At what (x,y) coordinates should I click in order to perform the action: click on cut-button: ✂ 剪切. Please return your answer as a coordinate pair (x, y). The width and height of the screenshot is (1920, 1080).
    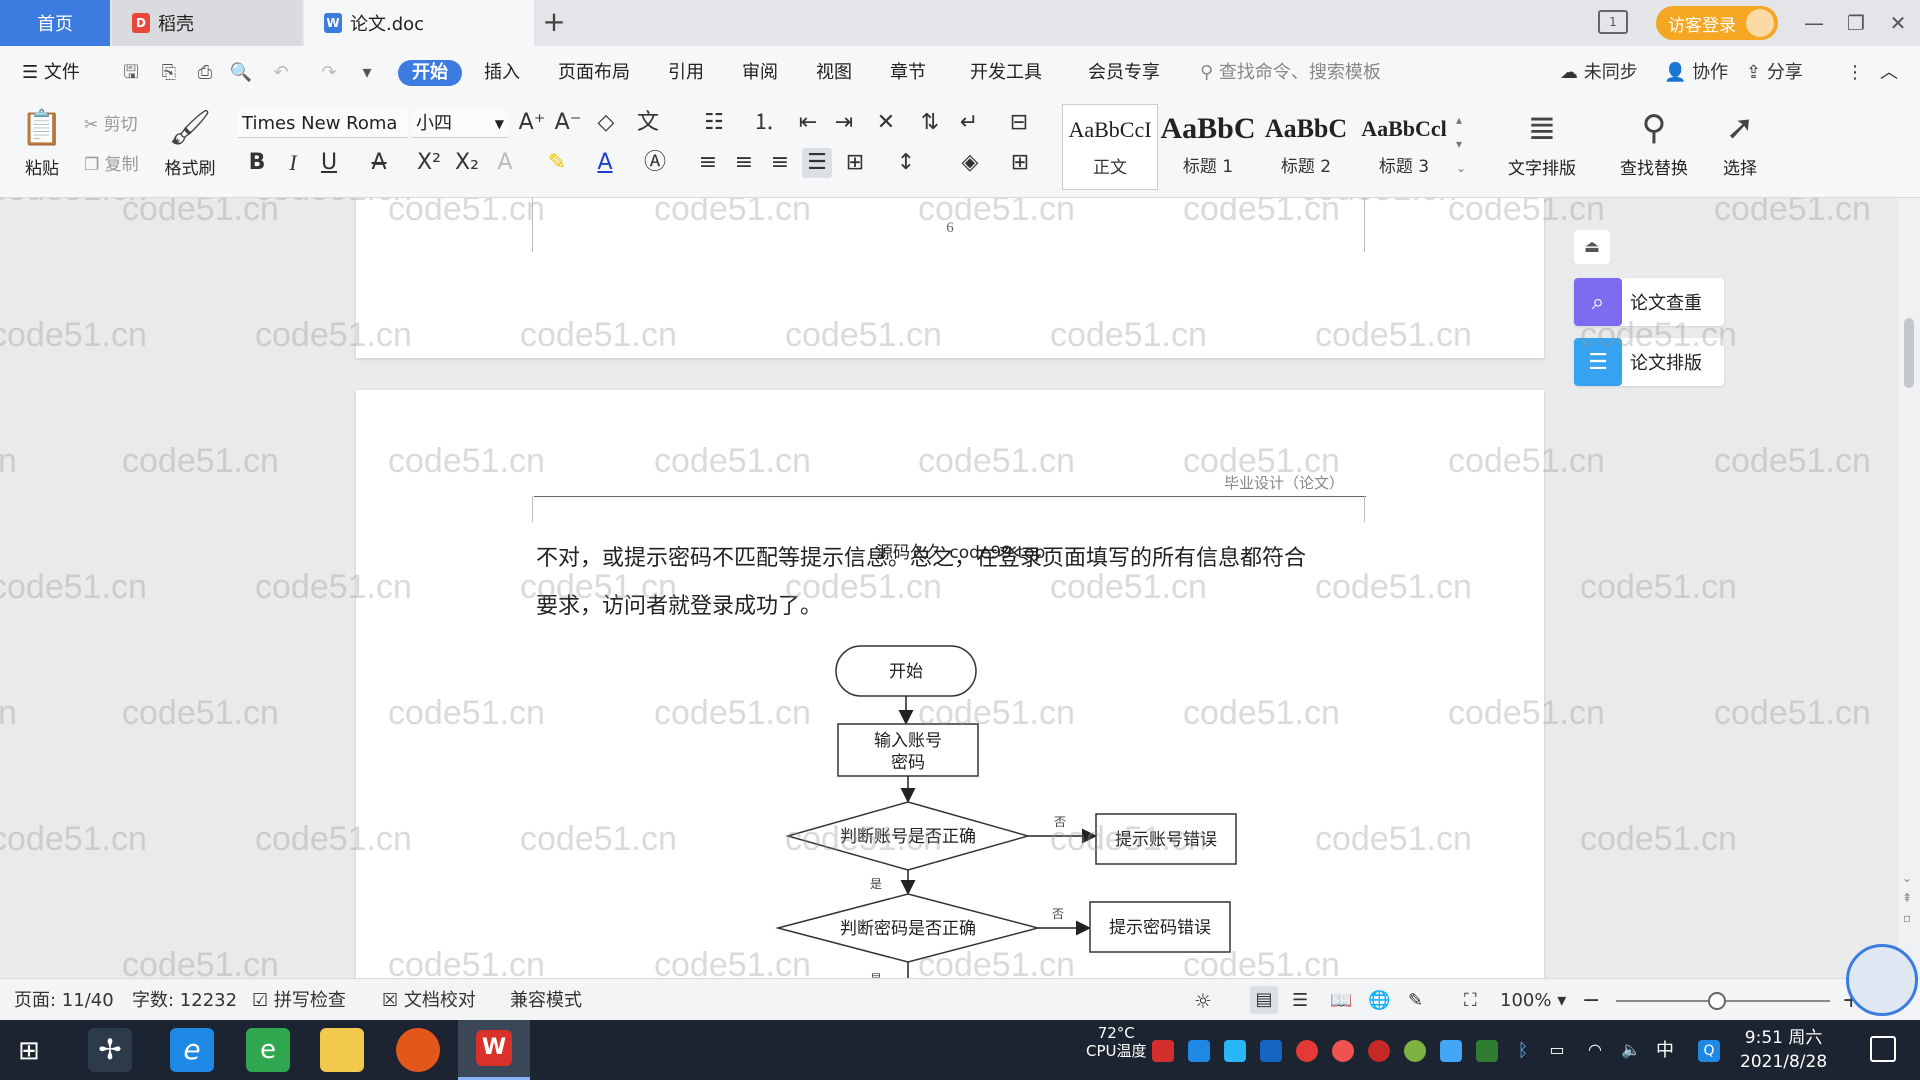
    Looking at the image, I should click on (111, 122).